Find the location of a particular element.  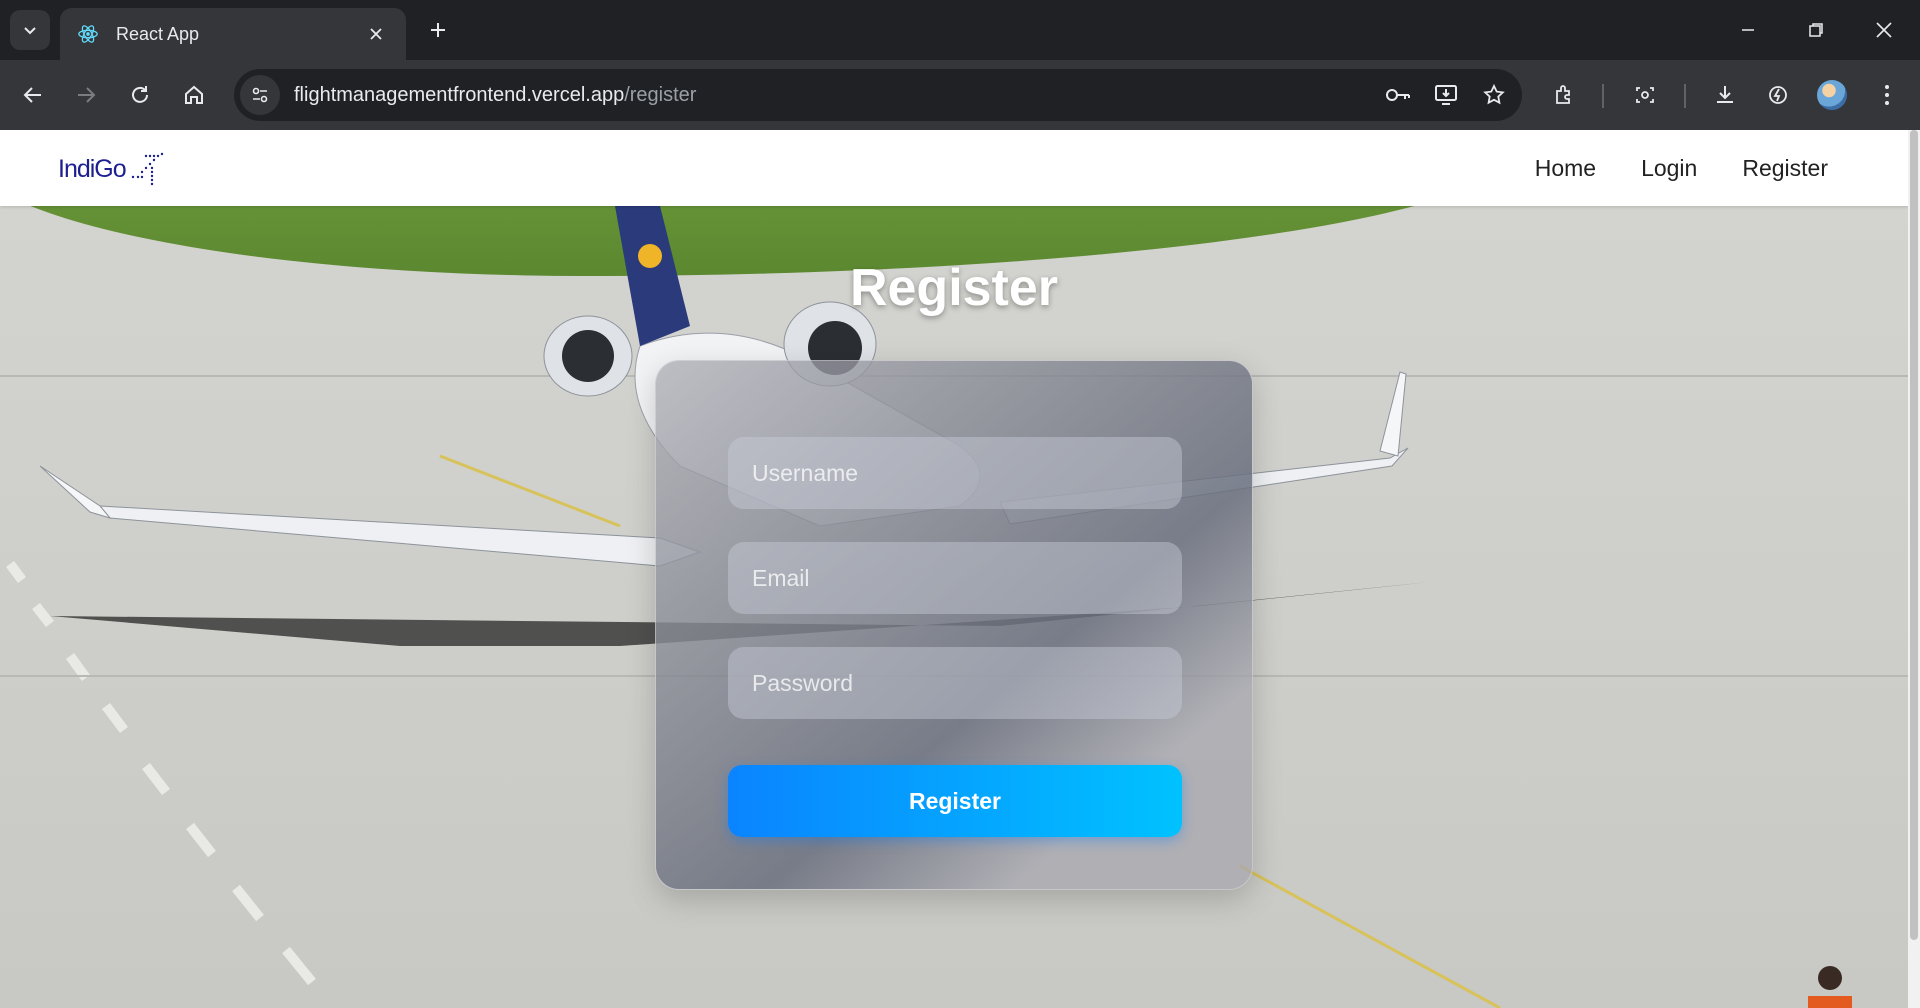

install-icon is located at coordinates (1446, 95).